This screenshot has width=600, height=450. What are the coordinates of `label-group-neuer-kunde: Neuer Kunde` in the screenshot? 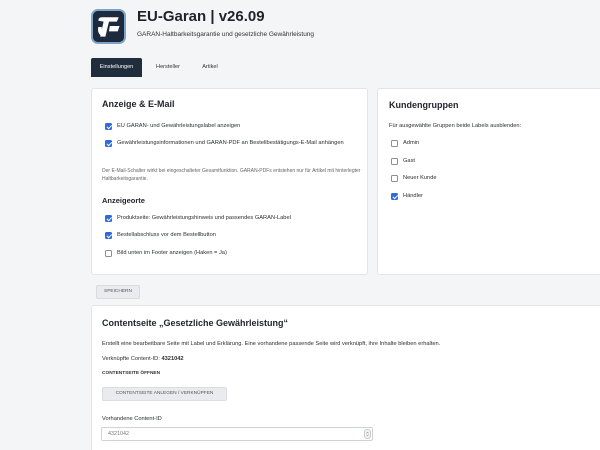 It's located at (420, 178).